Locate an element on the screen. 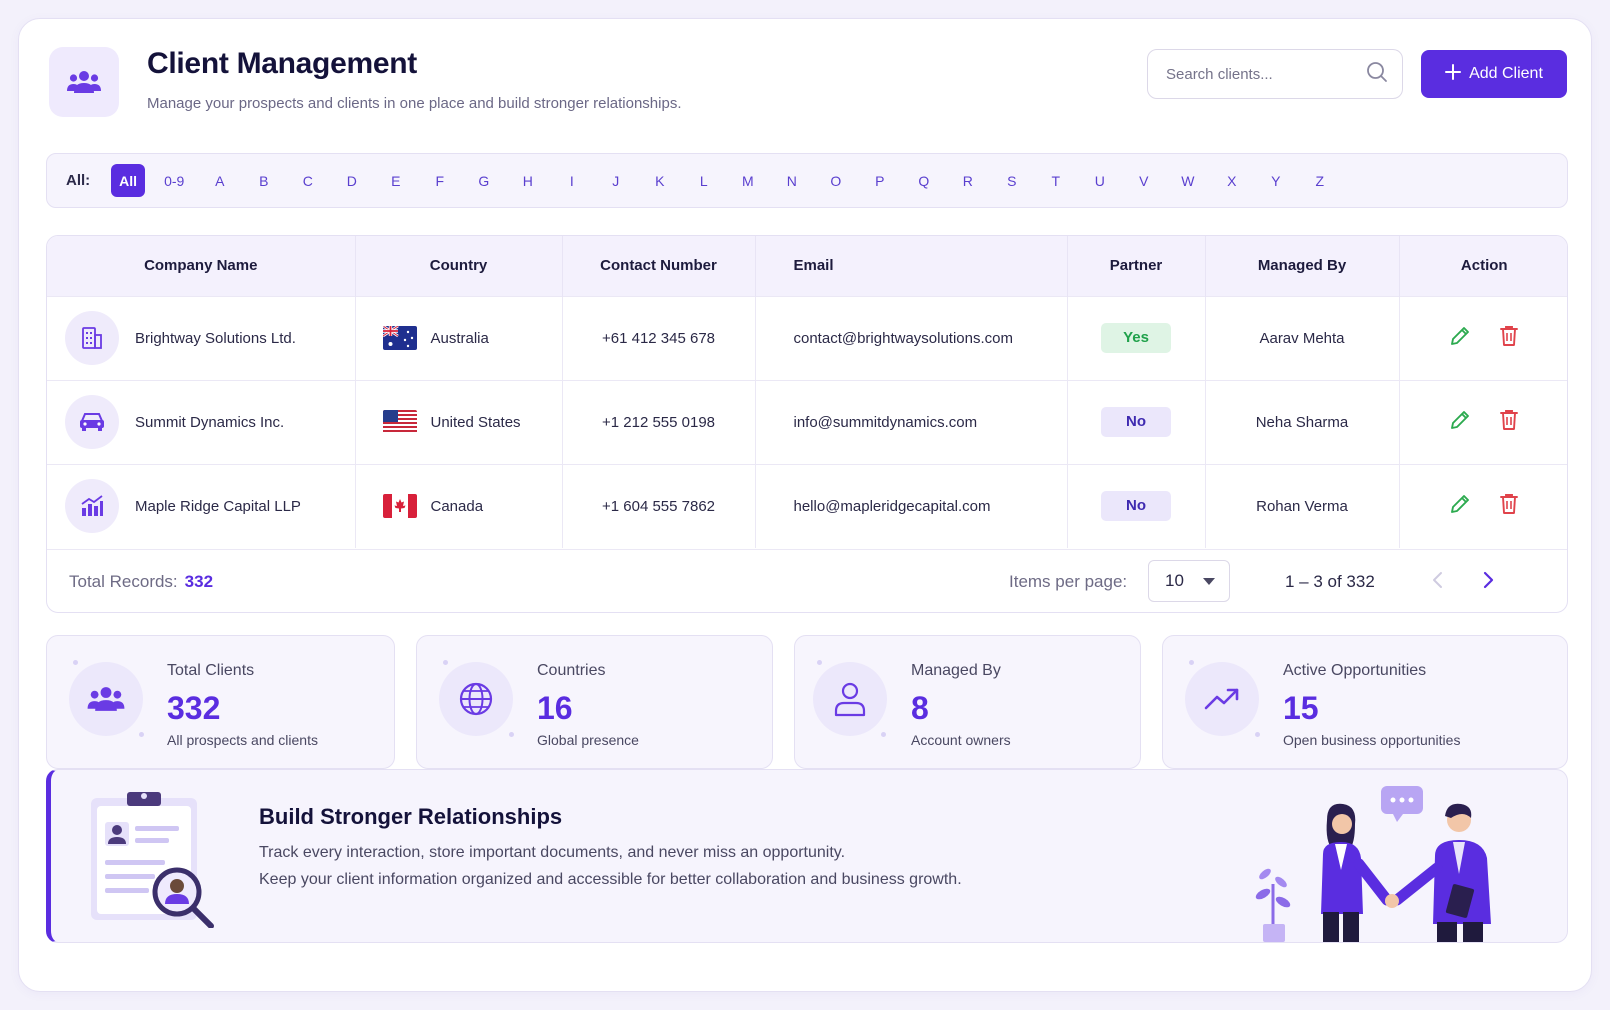 The image size is (1610, 1010). col-partner: Partner is located at coordinates (1136, 266).